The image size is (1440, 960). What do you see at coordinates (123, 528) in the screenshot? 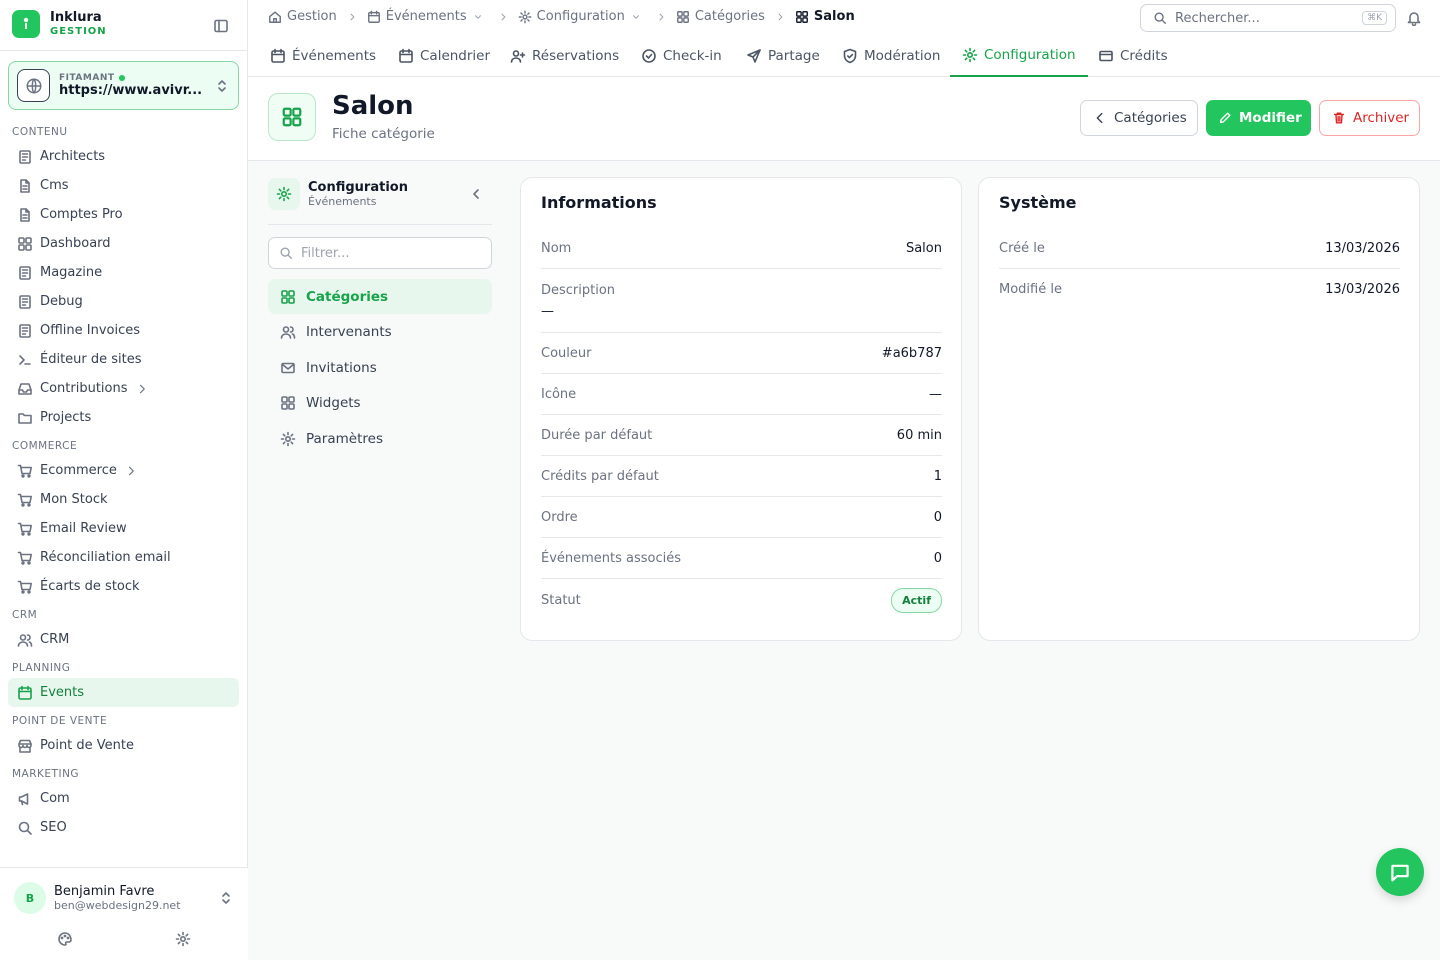
I see `sidebar-item-email-review: Email Review` at bounding box center [123, 528].